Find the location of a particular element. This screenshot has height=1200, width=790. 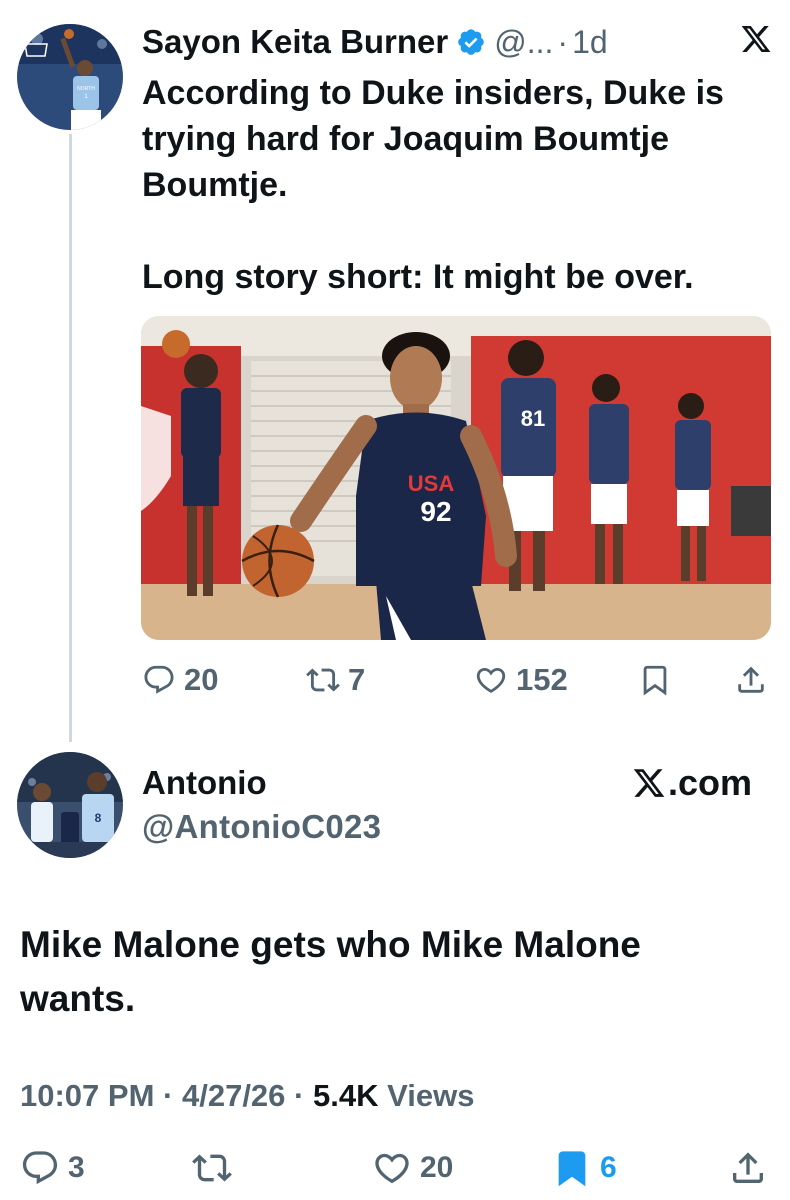

media-jersey-number: 92 is located at coordinates (435, 511).